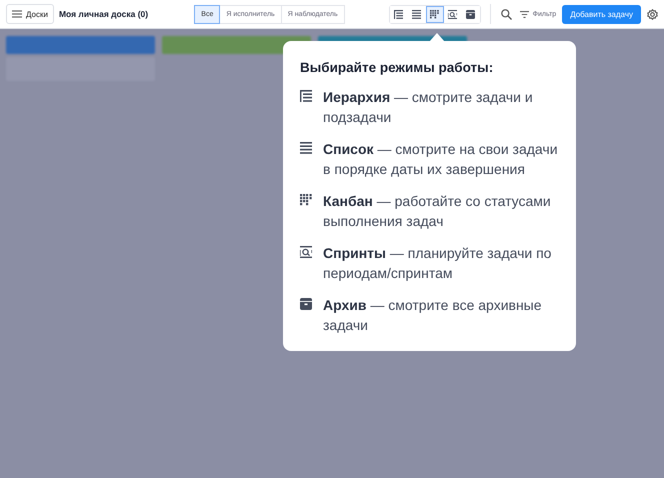  What do you see at coordinates (433, 315) in the screenshot?
I see `mode-description: Архив — смотрите все архивные задачи` at bounding box center [433, 315].